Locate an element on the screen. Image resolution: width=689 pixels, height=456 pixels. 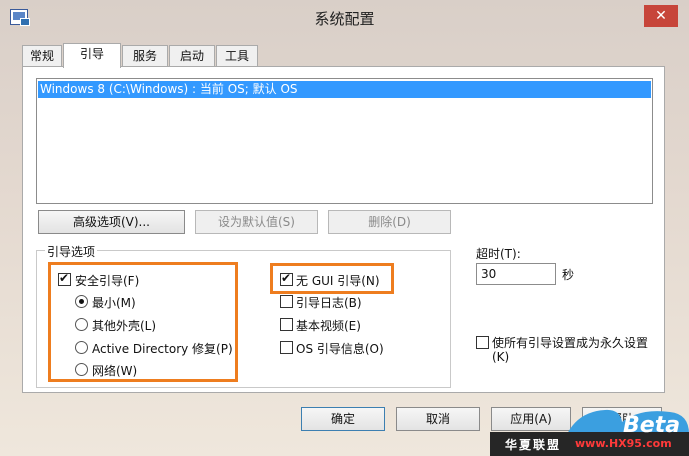
tab-general: 常规 is located at coordinates (42, 56).